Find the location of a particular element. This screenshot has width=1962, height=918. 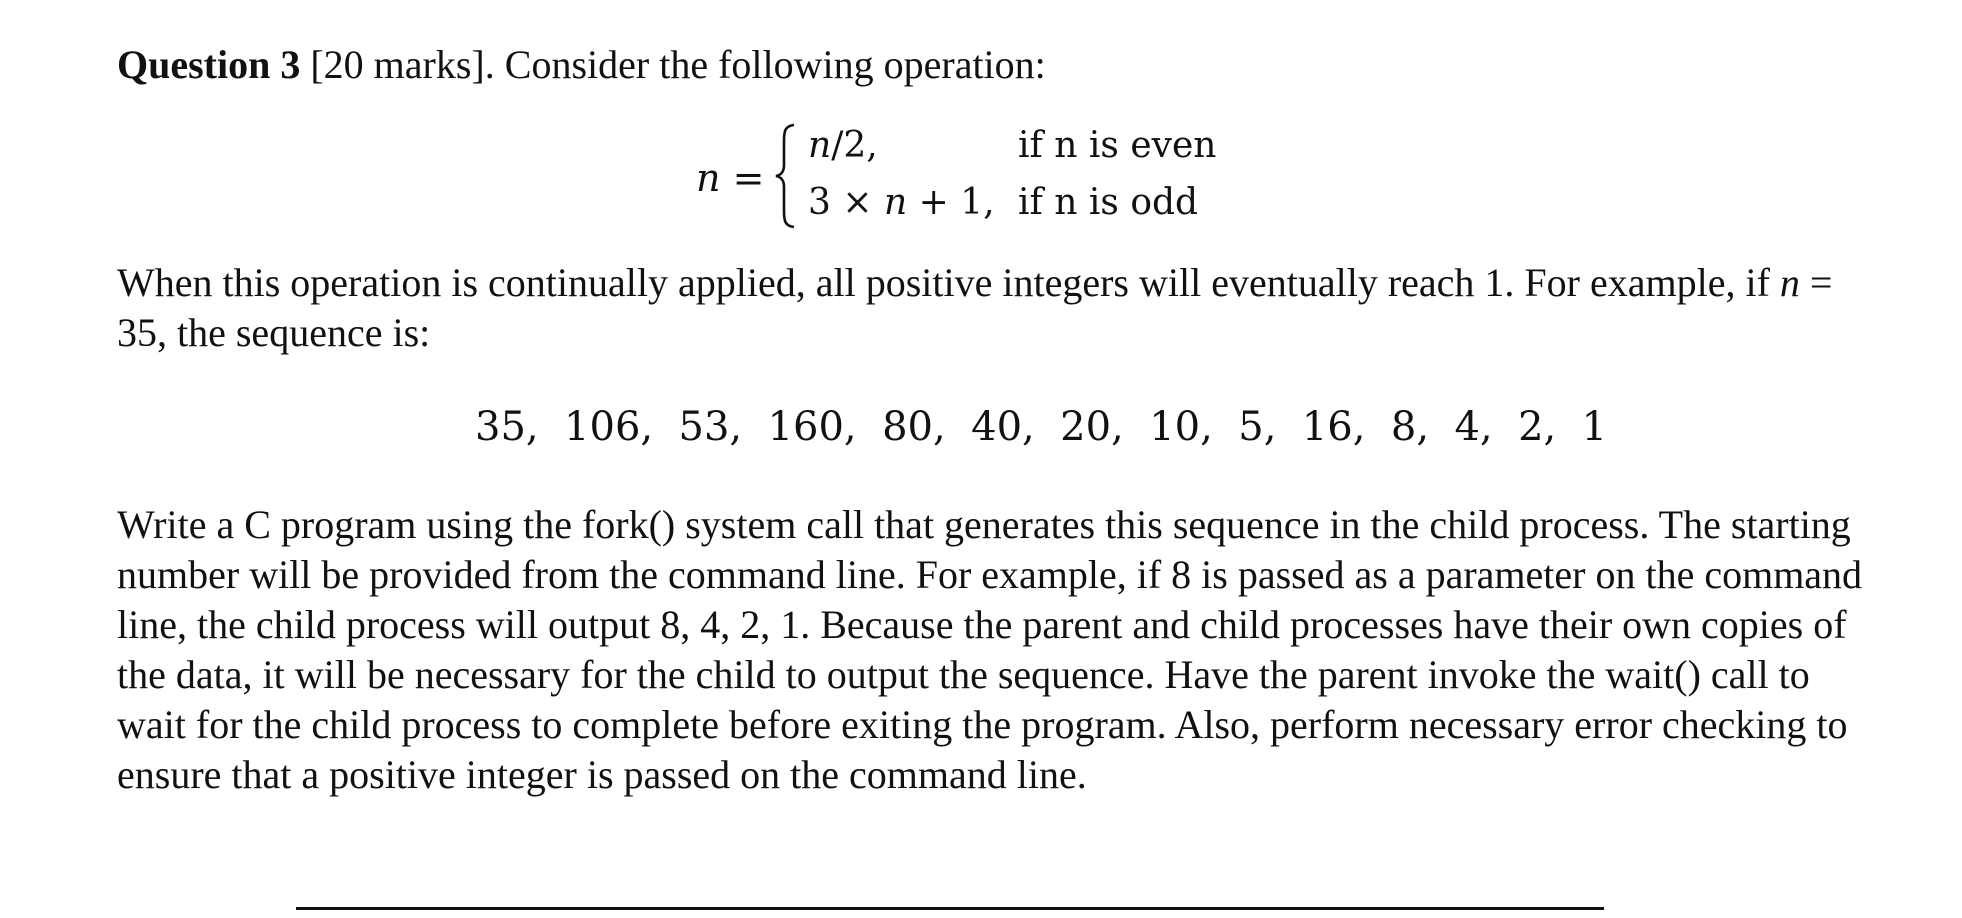

case-odd-post: + 1, is located at coordinates (951, 202).